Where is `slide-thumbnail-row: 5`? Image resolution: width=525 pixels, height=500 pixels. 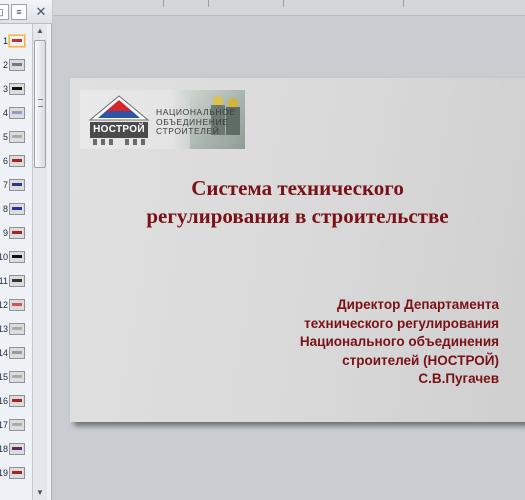 slide-thumbnail-row: 5 is located at coordinates (15, 138).